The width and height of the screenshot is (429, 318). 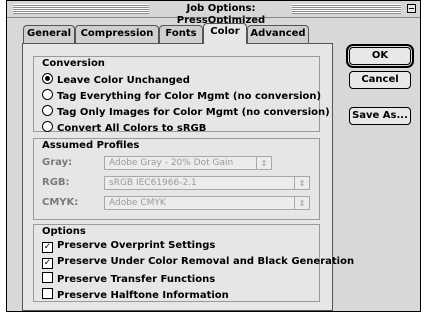 I want to click on conversion-title: Conversion, so click(x=73, y=63).